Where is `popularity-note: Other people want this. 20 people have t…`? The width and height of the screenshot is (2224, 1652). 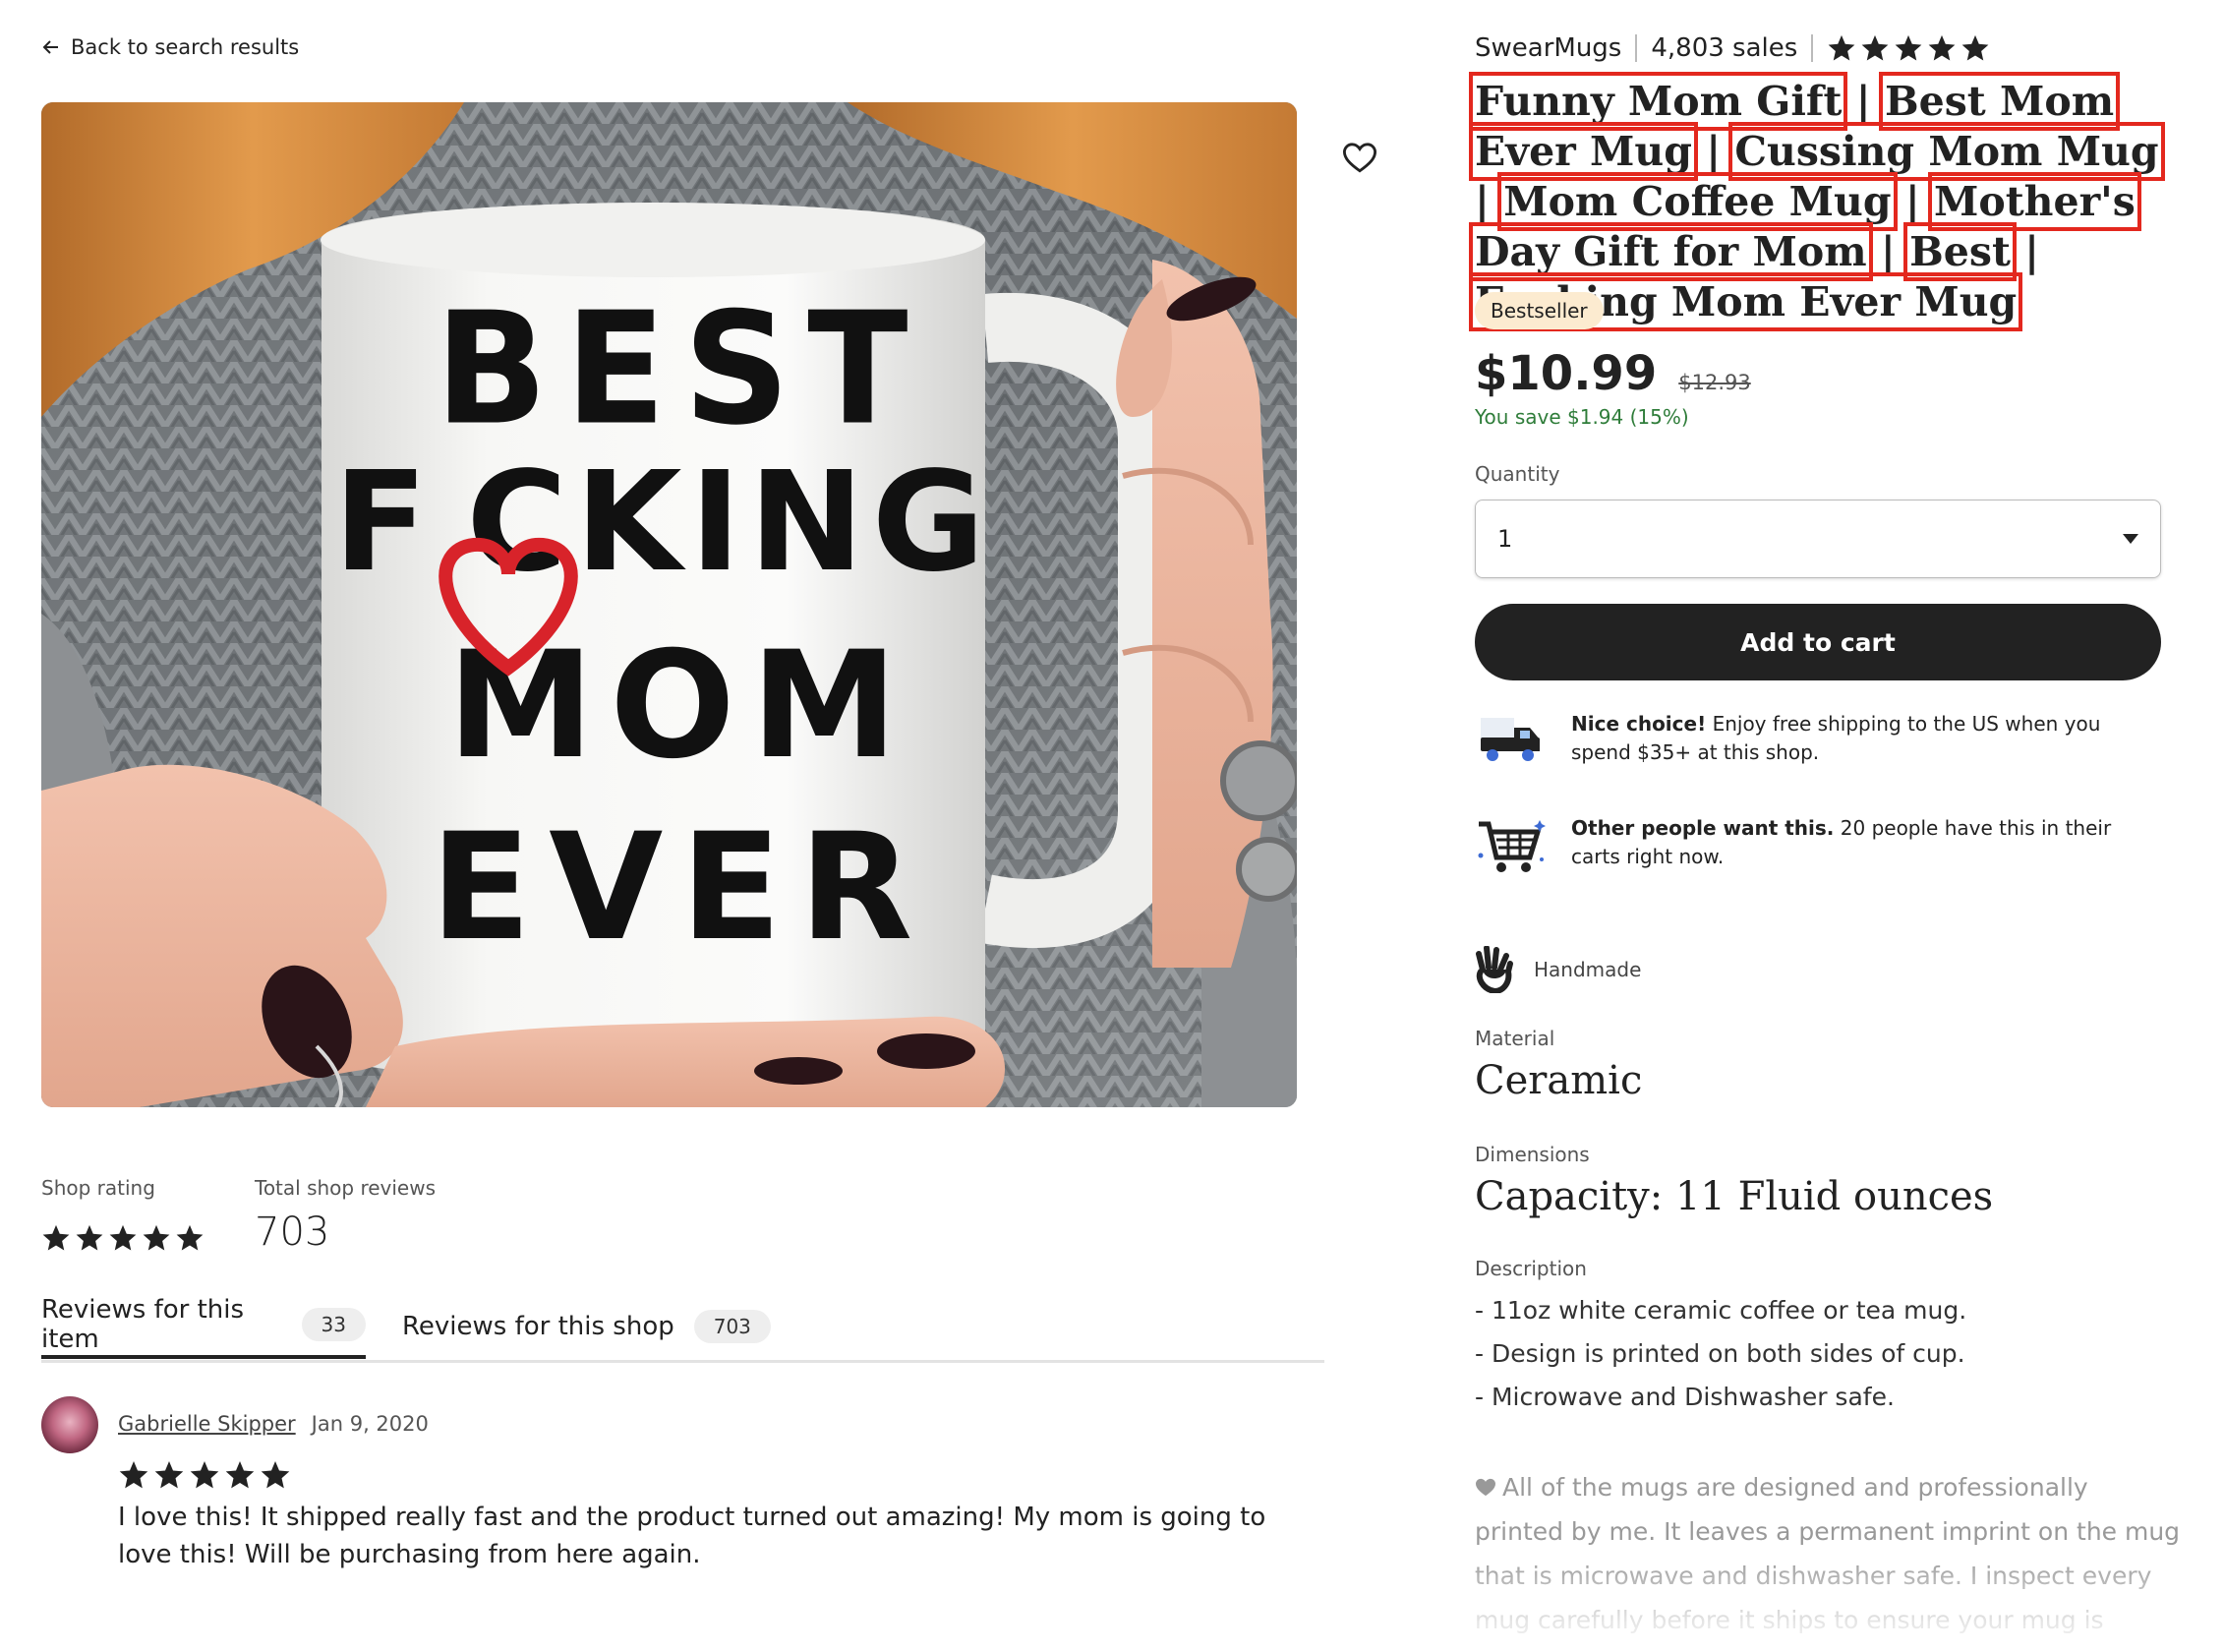
popularity-note: Other people want this. 20 people have t… is located at coordinates (1819, 850).